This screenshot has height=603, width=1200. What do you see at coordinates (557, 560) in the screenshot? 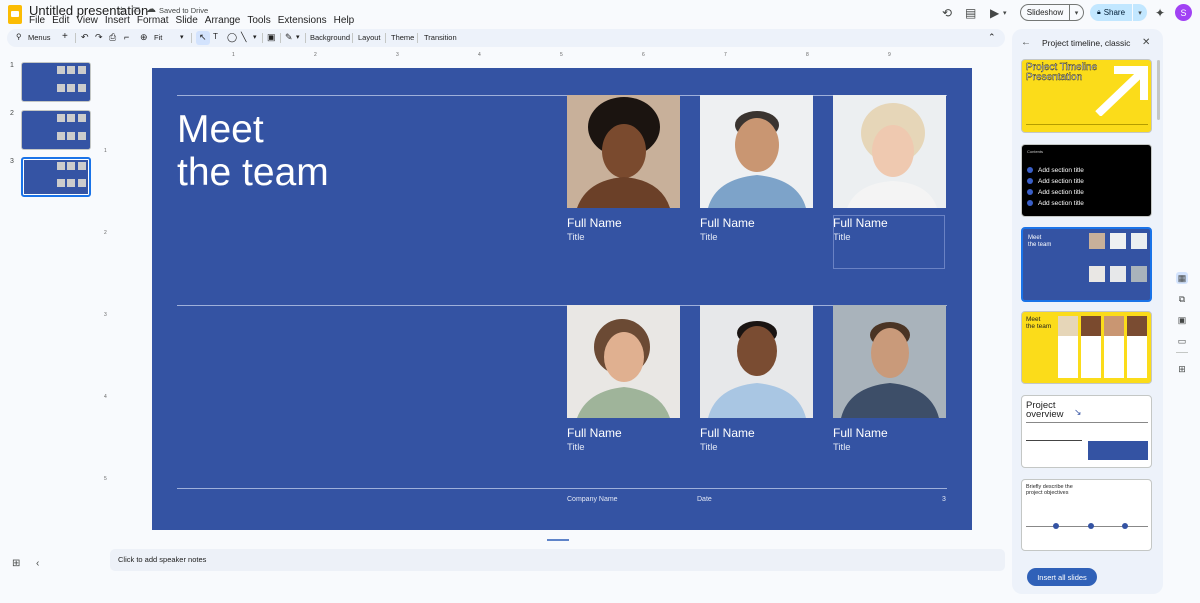
I see `speaker-notes: Click to add speaker notes` at bounding box center [557, 560].